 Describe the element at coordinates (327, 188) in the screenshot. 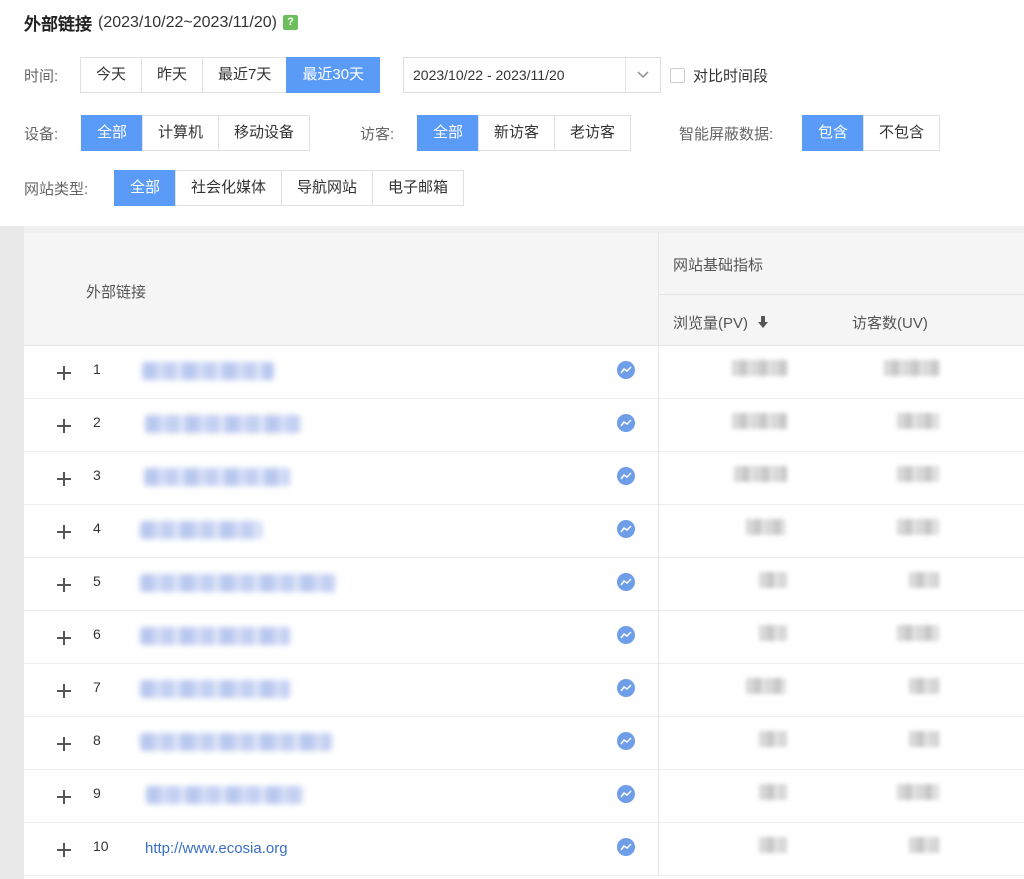

I see `site-type-option-navigation: 导航网站` at that location.